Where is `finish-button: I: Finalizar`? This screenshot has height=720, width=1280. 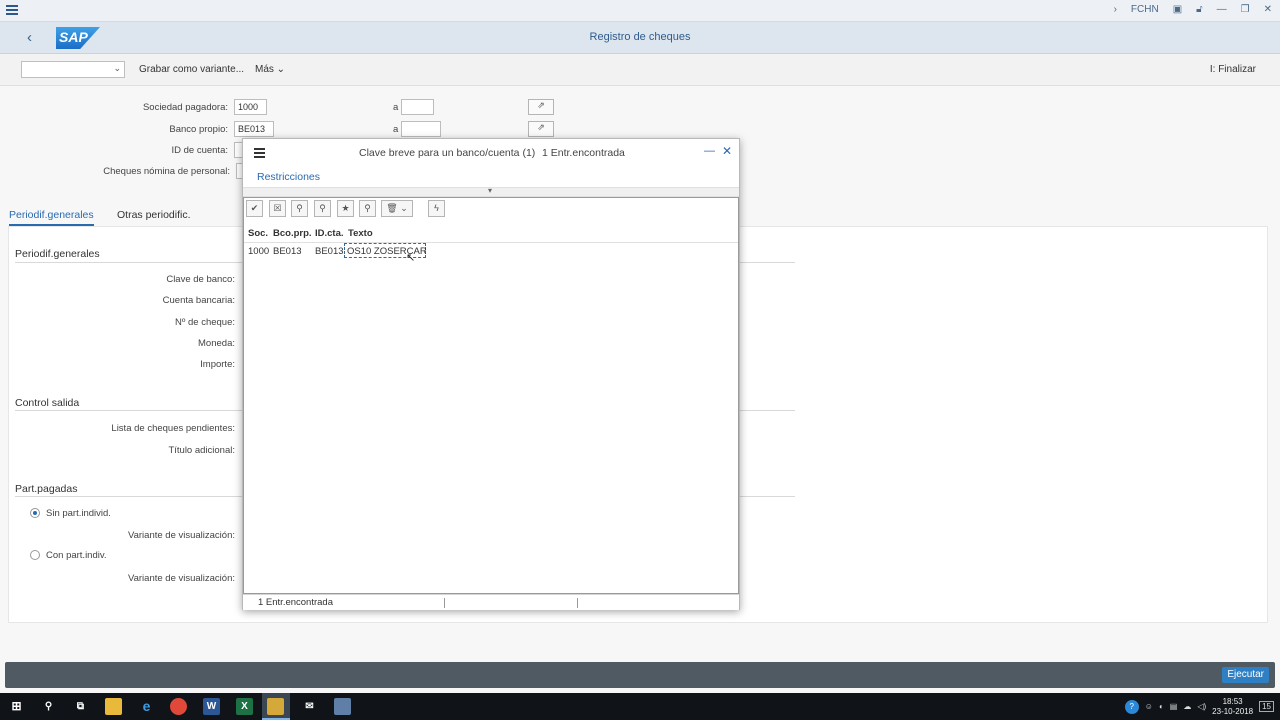 finish-button: I: Finalizar is located at coordinates (1233, 69).